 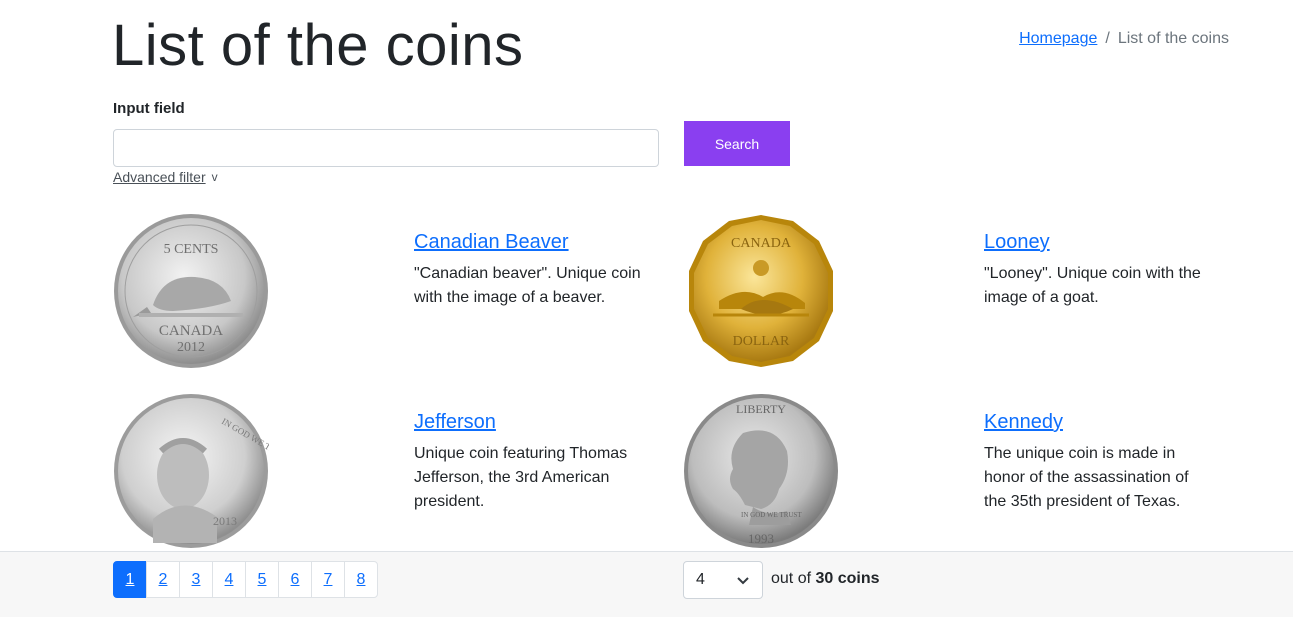 What do you see at coordinates (214, 177) in the screenshot?
I see `chevron-down-icon: v` at bounding box center [214, 177].